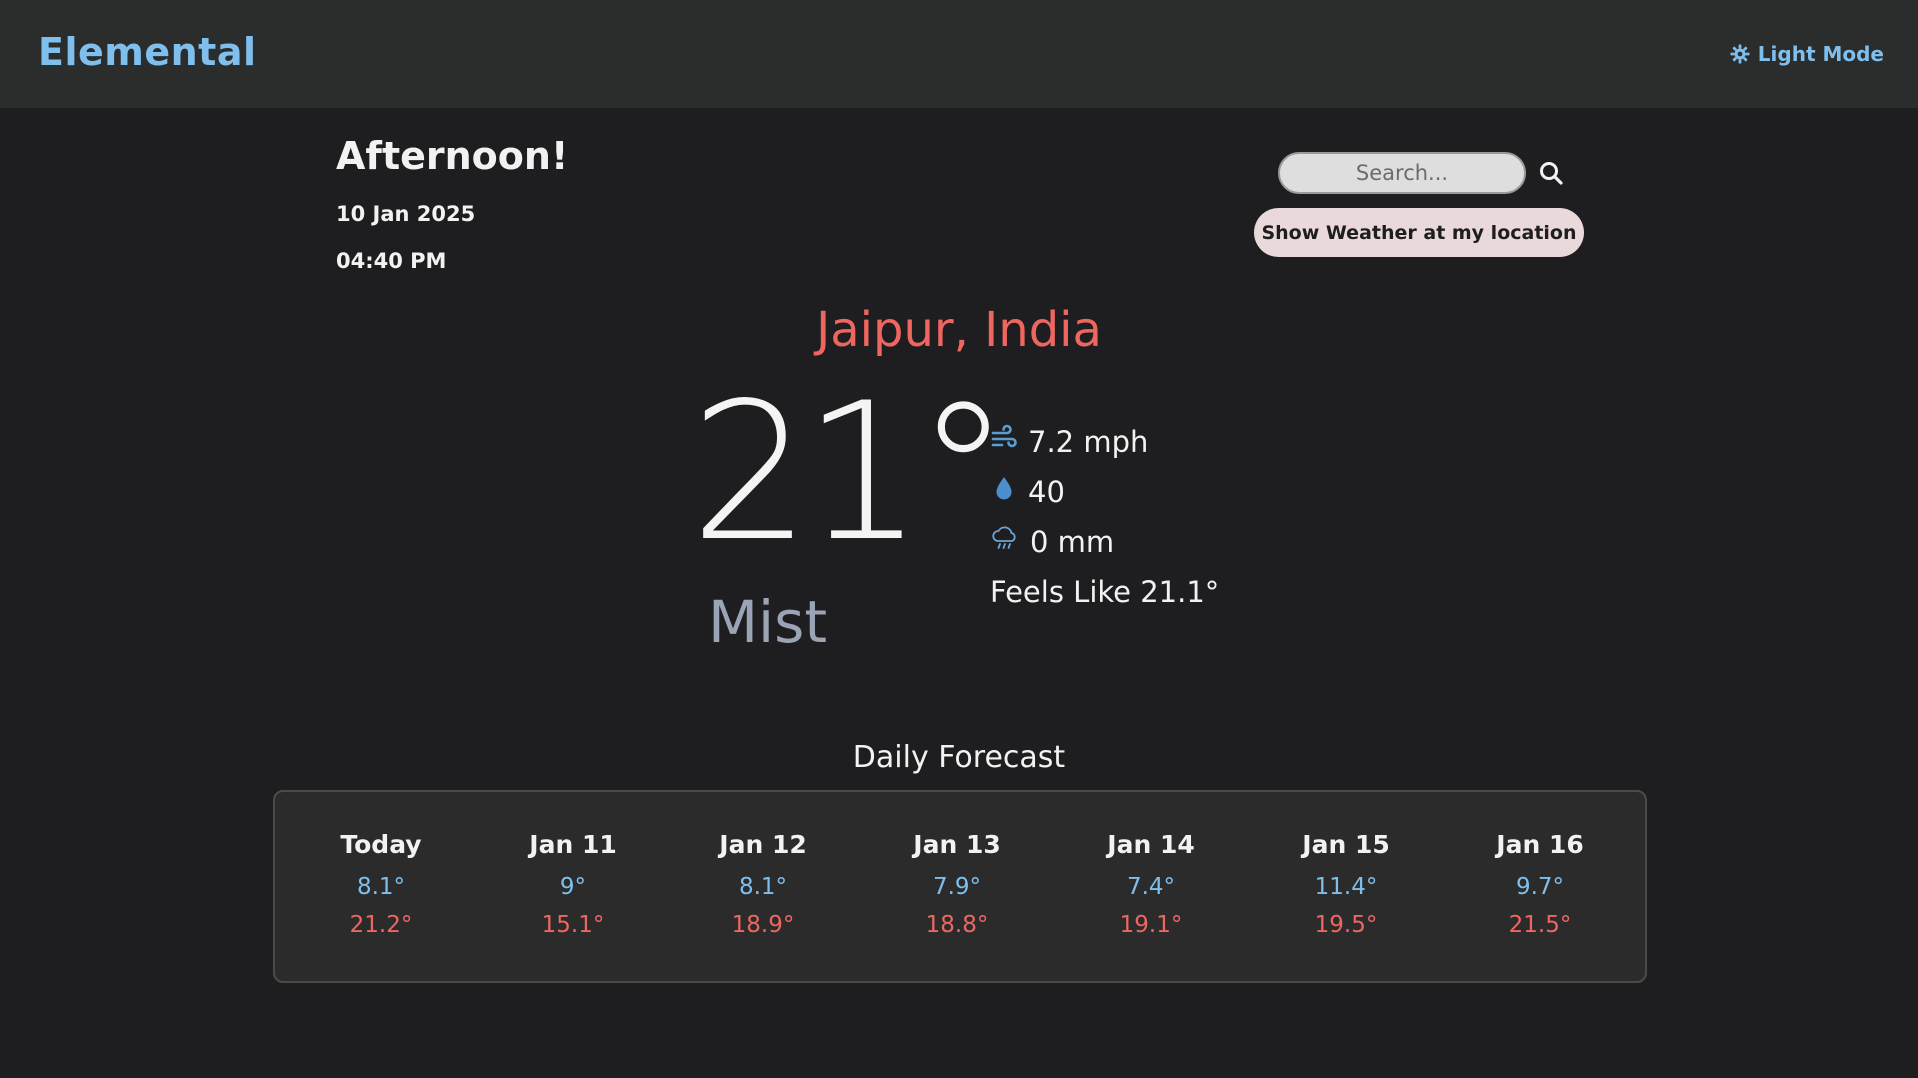 The width and height of the screenshot is (1918, 1078). Describe the element at coordinates (959, 757) in the screenshot. I see `daily-forecast-title: Daily Forecast` at that location.